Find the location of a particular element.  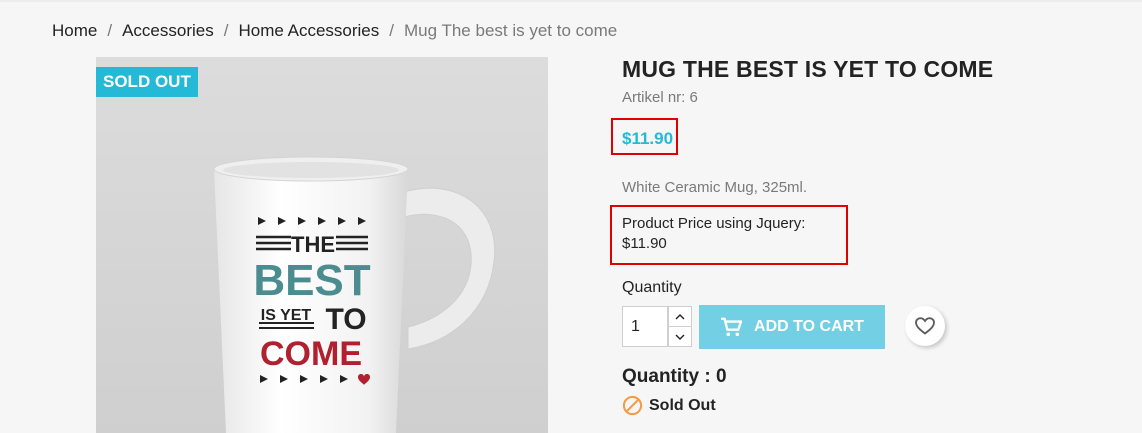

chevron-down-icon is located at coordinates (680, 337).